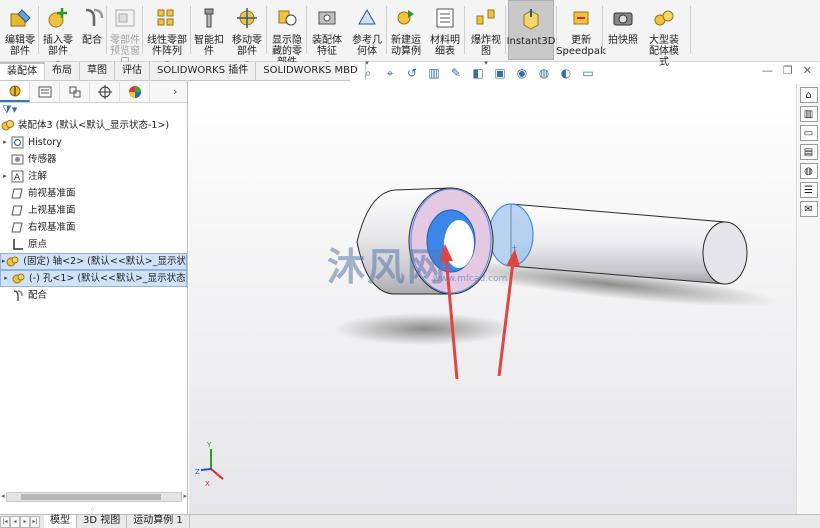 The height and width of the screenshot is (528, 820). Describe the element at coordinates (3, 496) in the screenshot. I see `scroll-left-icon: ◂` at that location.